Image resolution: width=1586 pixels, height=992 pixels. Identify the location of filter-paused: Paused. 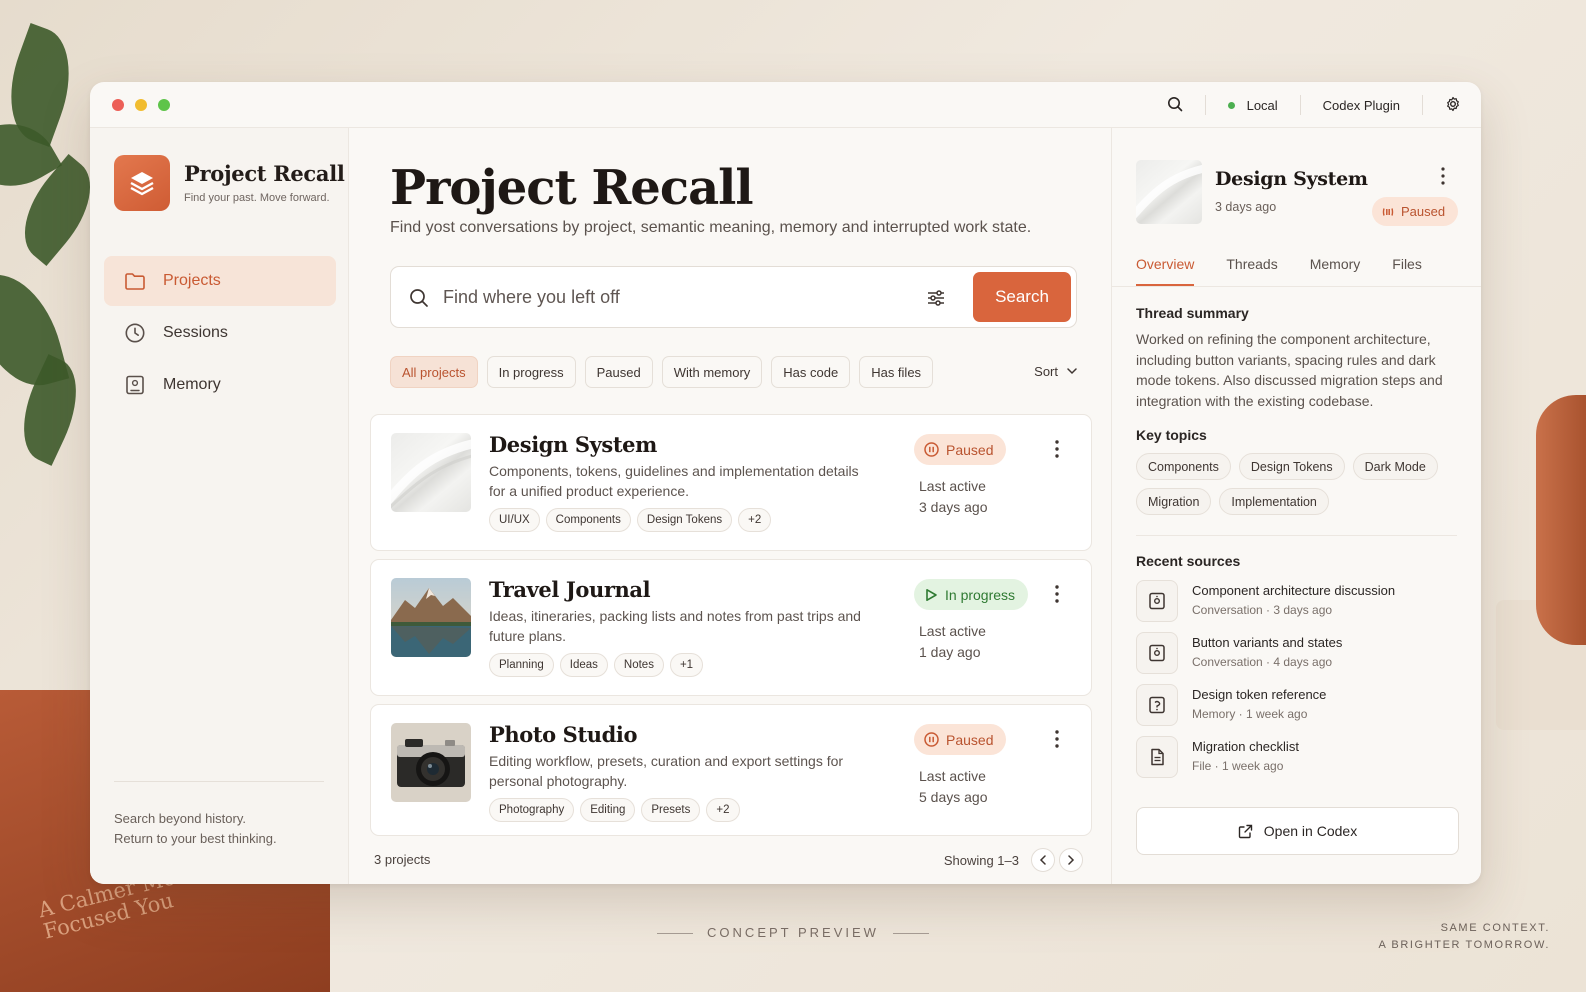
(618, 372).